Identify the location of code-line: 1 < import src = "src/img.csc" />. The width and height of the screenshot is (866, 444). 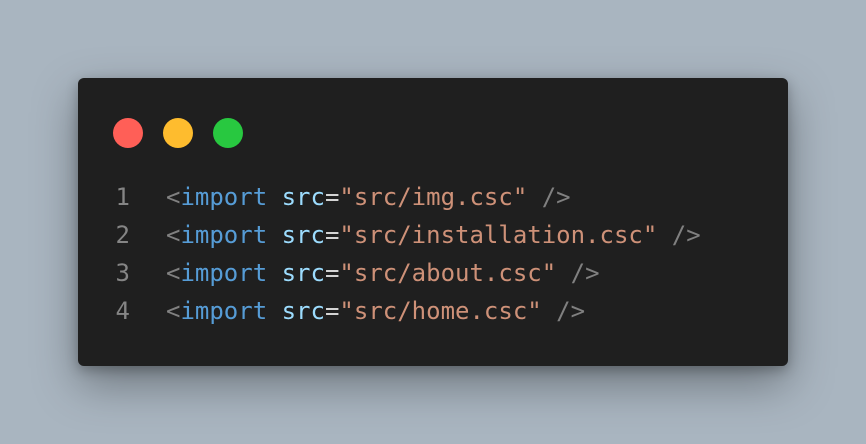
(433, 197).